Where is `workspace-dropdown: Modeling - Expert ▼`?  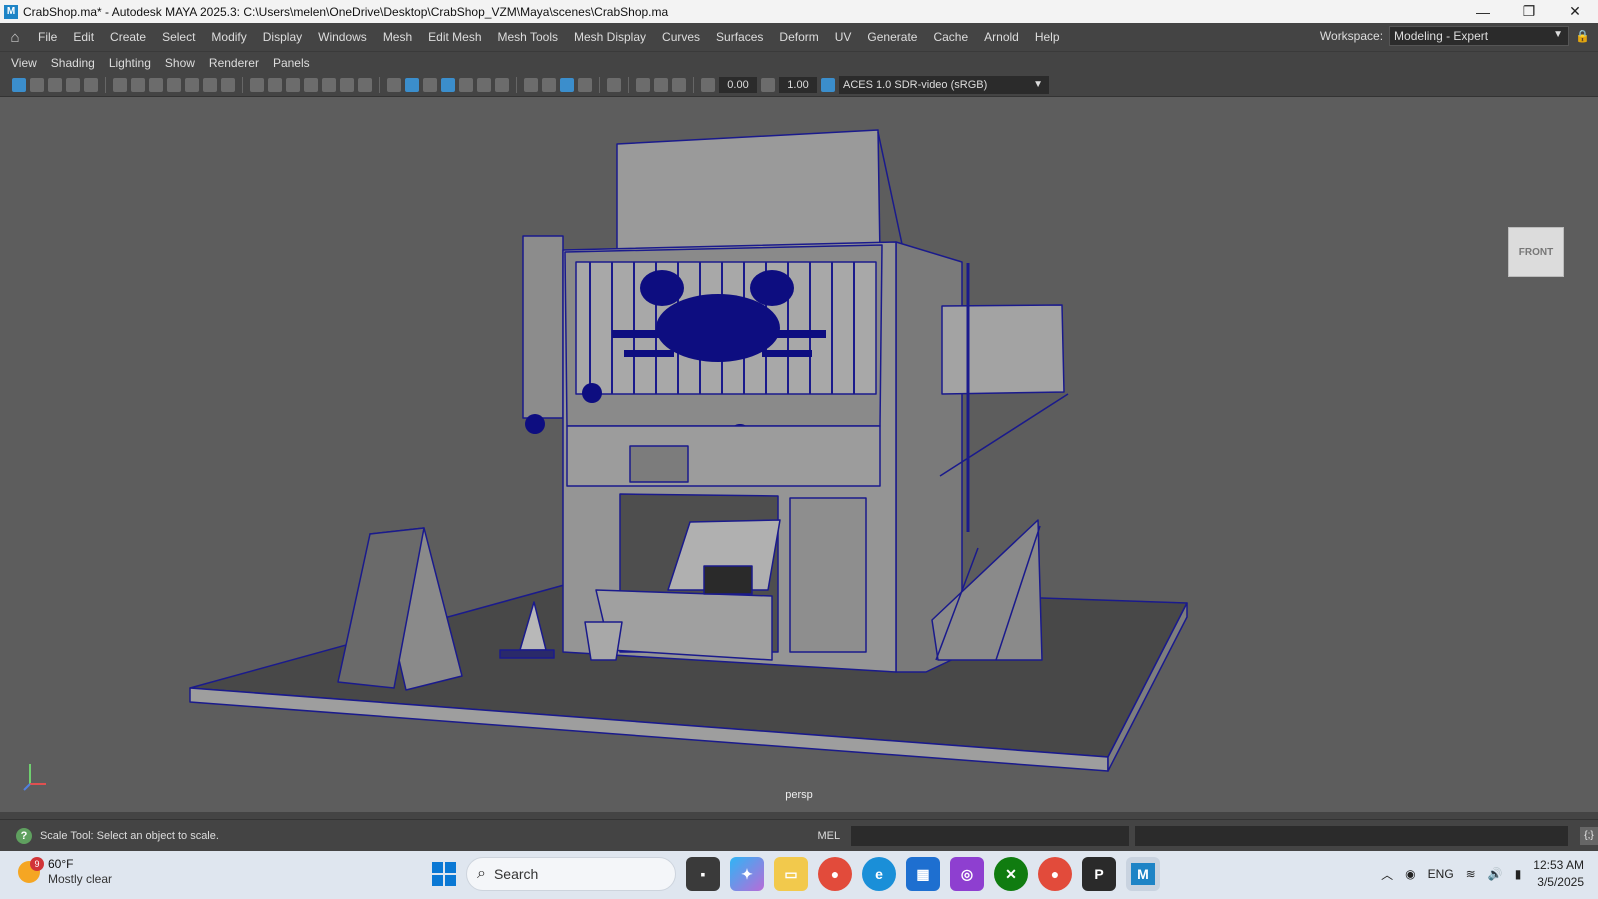
workspace-dropdown: Modeling - Expert ▼ is located at coordinates (1479, 36).